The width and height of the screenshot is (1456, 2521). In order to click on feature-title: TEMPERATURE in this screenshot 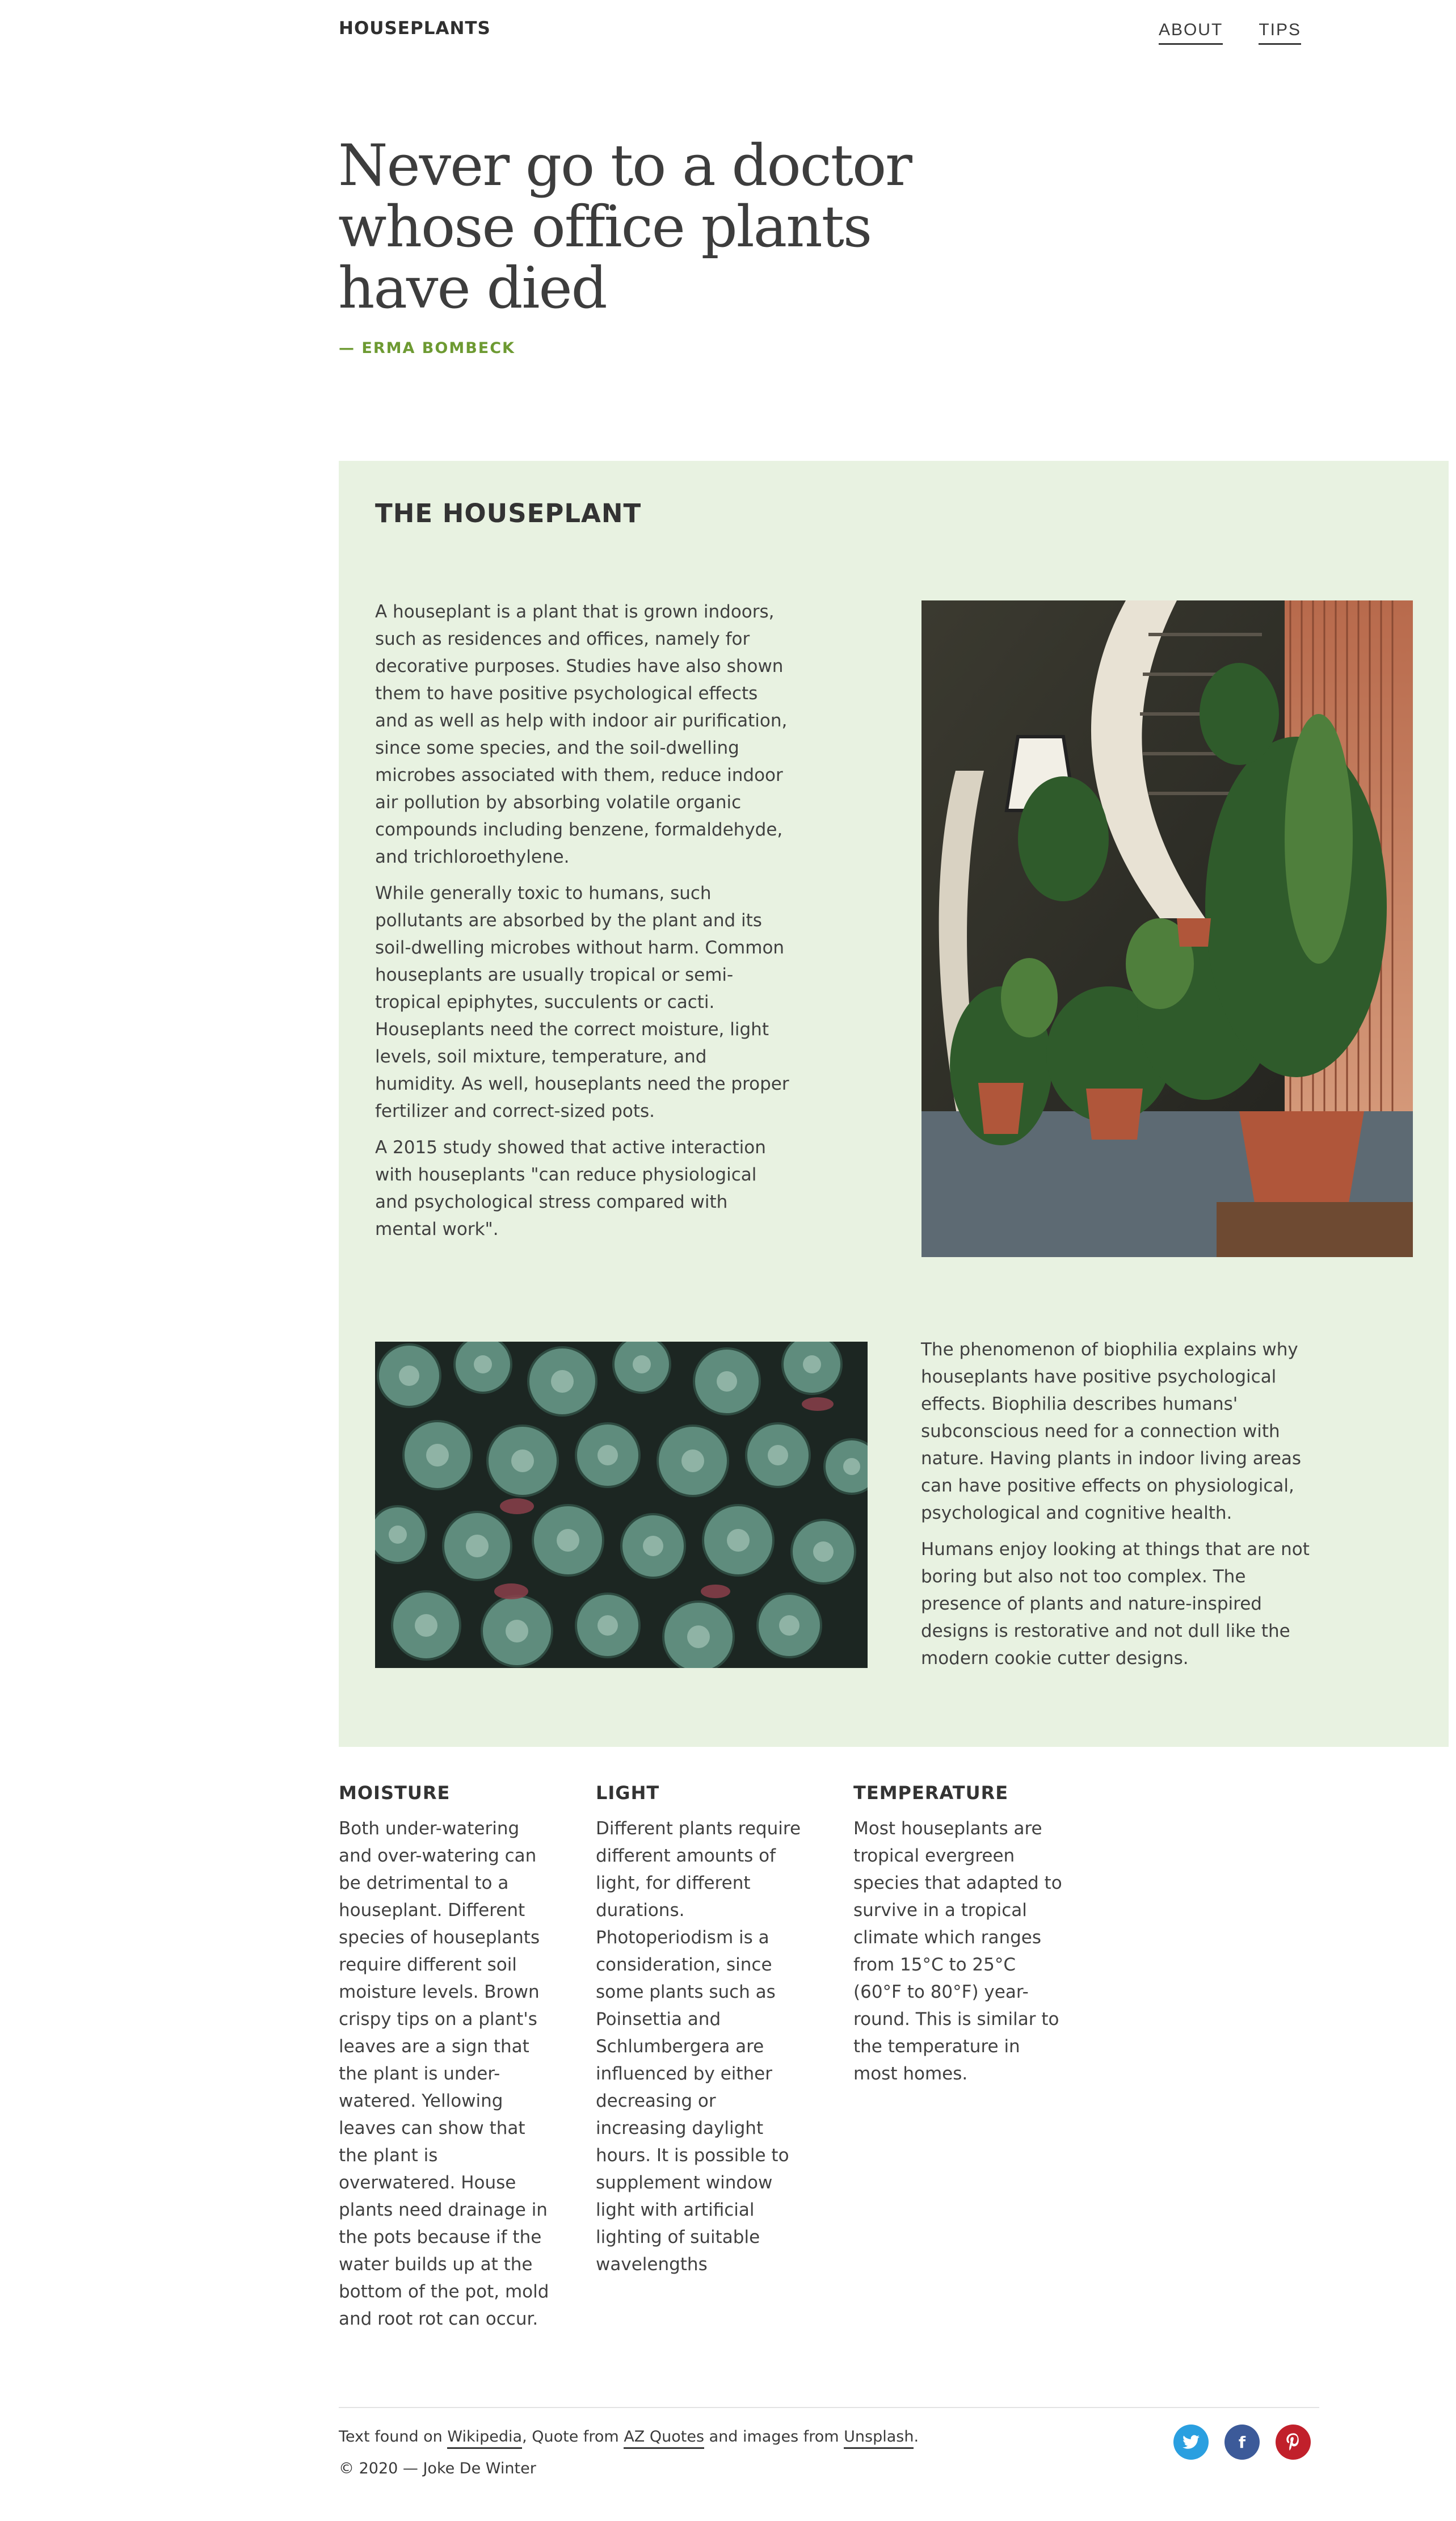, I will do `click(931, 1793)`.